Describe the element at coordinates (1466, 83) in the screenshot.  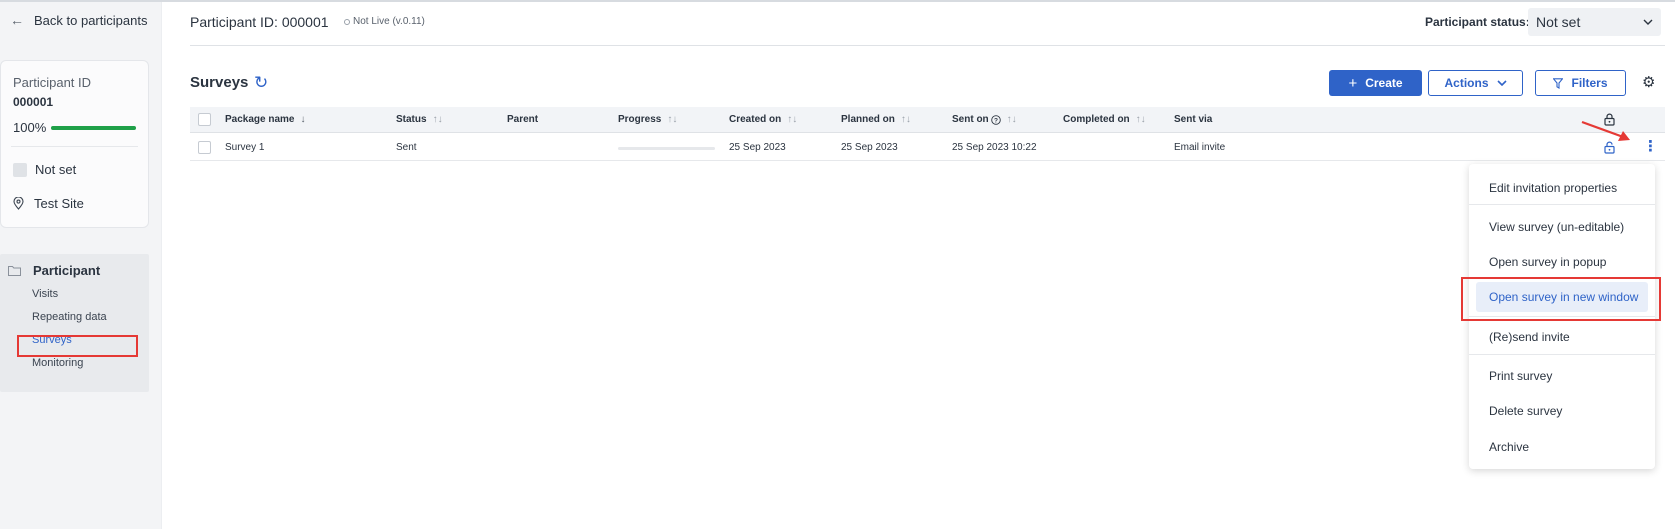
I see `actions-button-label: Actions` at that location.